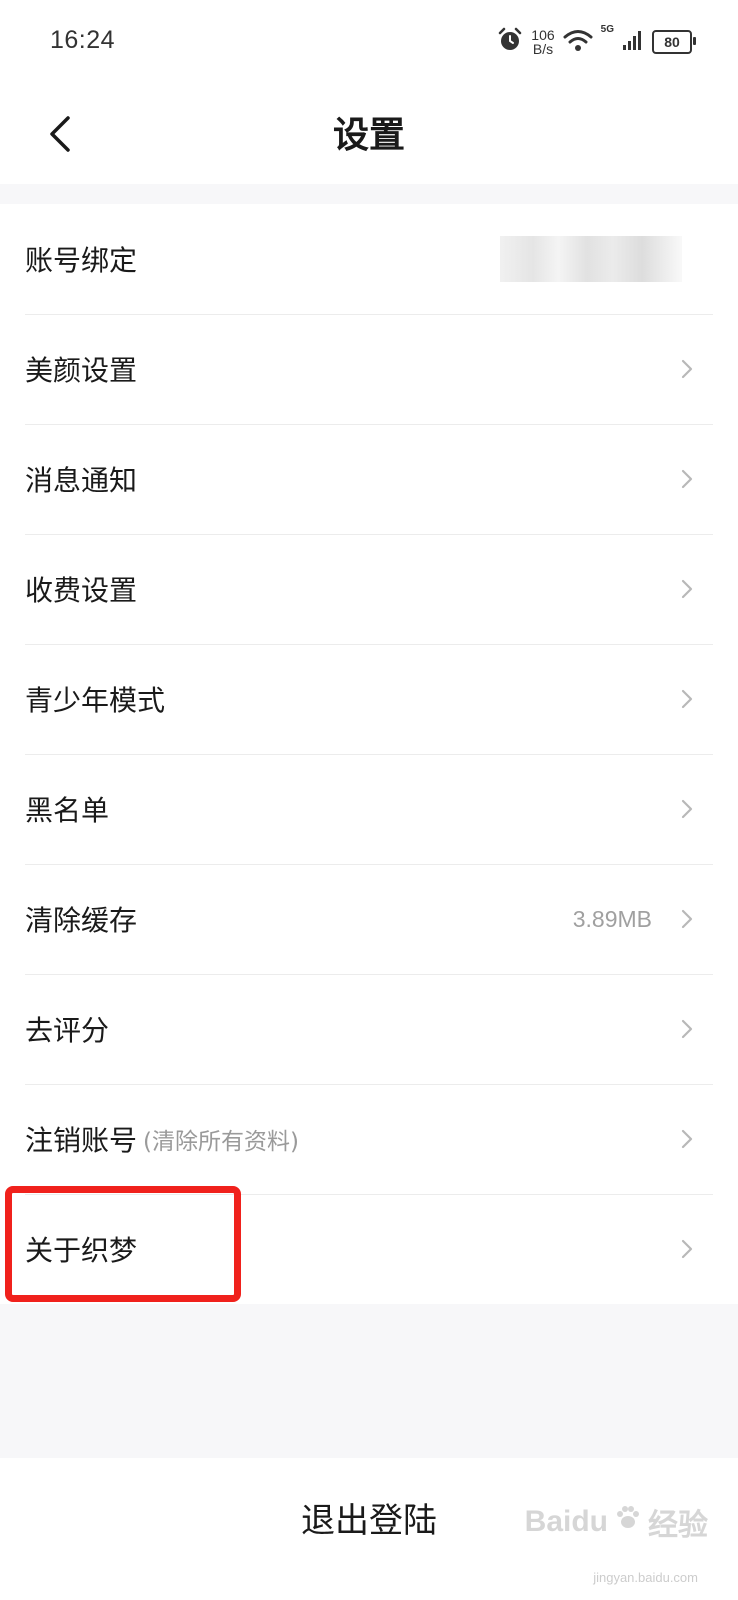 The height and width of the screenshot is (1600, 738). Describe the element at coordinates (628, 1522) in the screenshot. I see `paw-icon` at that location.